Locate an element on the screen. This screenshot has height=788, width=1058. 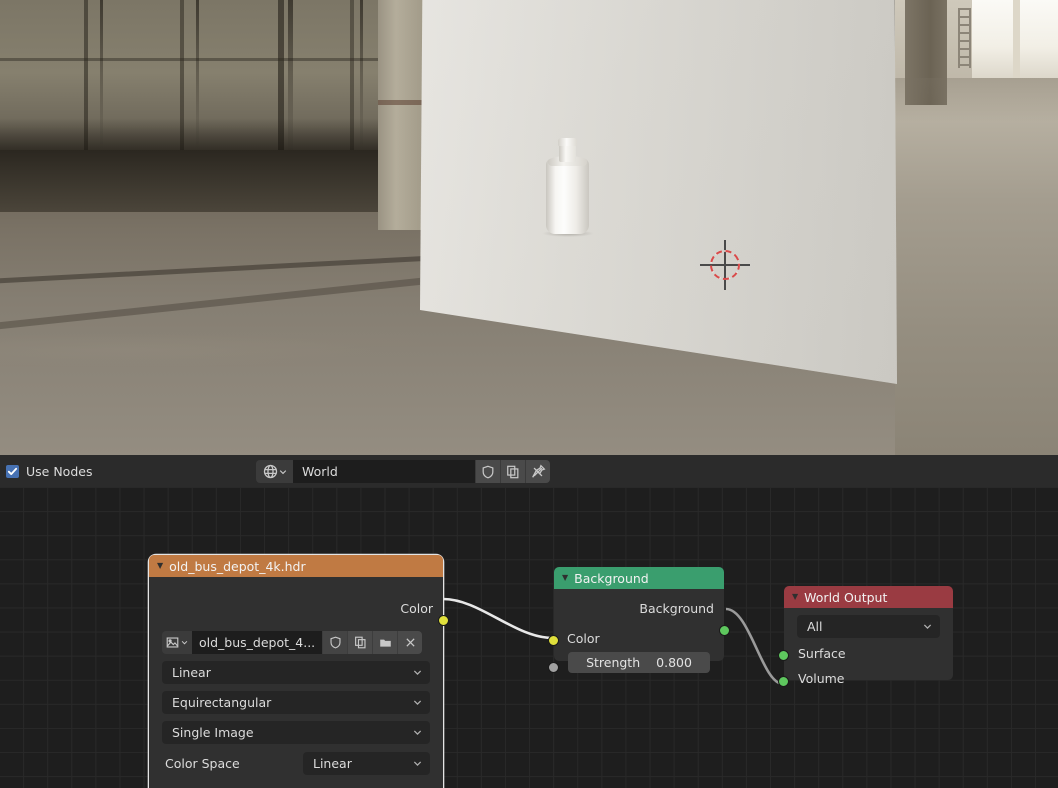
use-nodes-label: Use Nodes is located at coordinates (59, 471).